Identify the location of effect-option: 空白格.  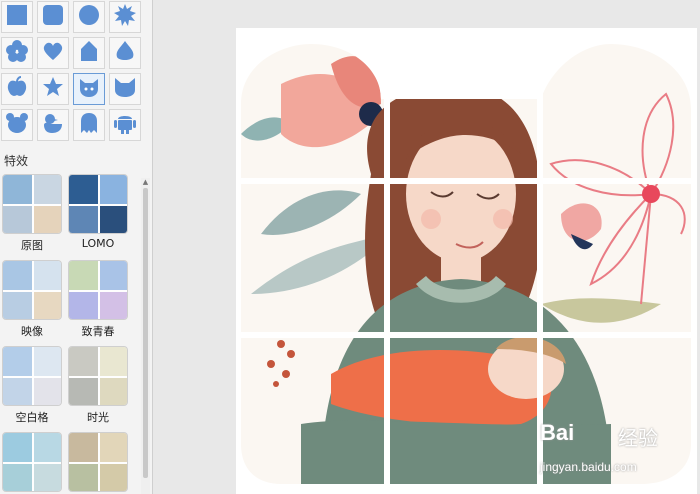
(32, 385).